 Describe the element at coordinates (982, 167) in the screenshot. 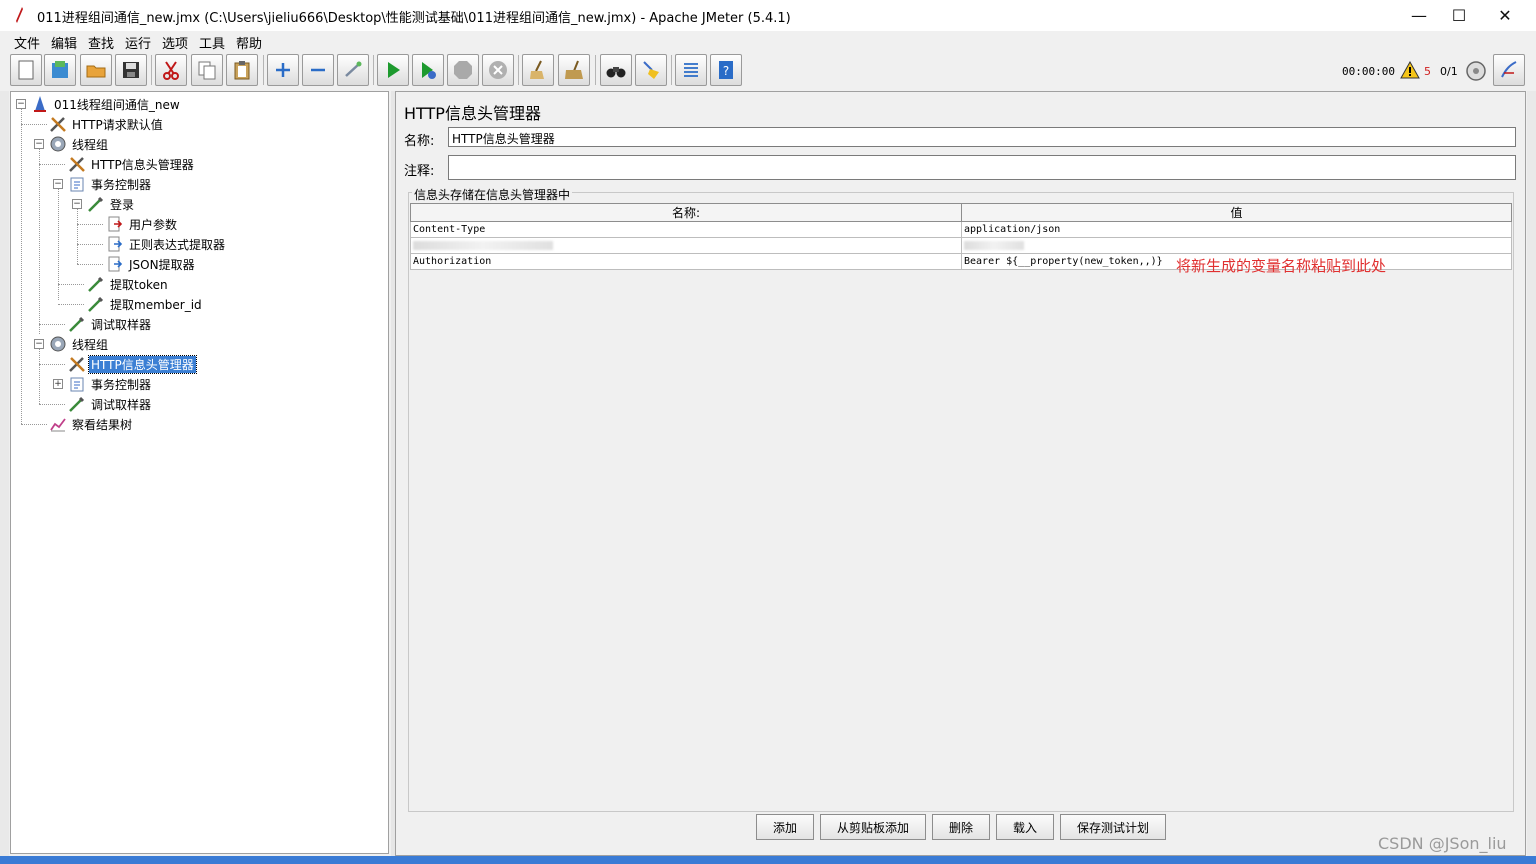

I see `comment-input` at that location.